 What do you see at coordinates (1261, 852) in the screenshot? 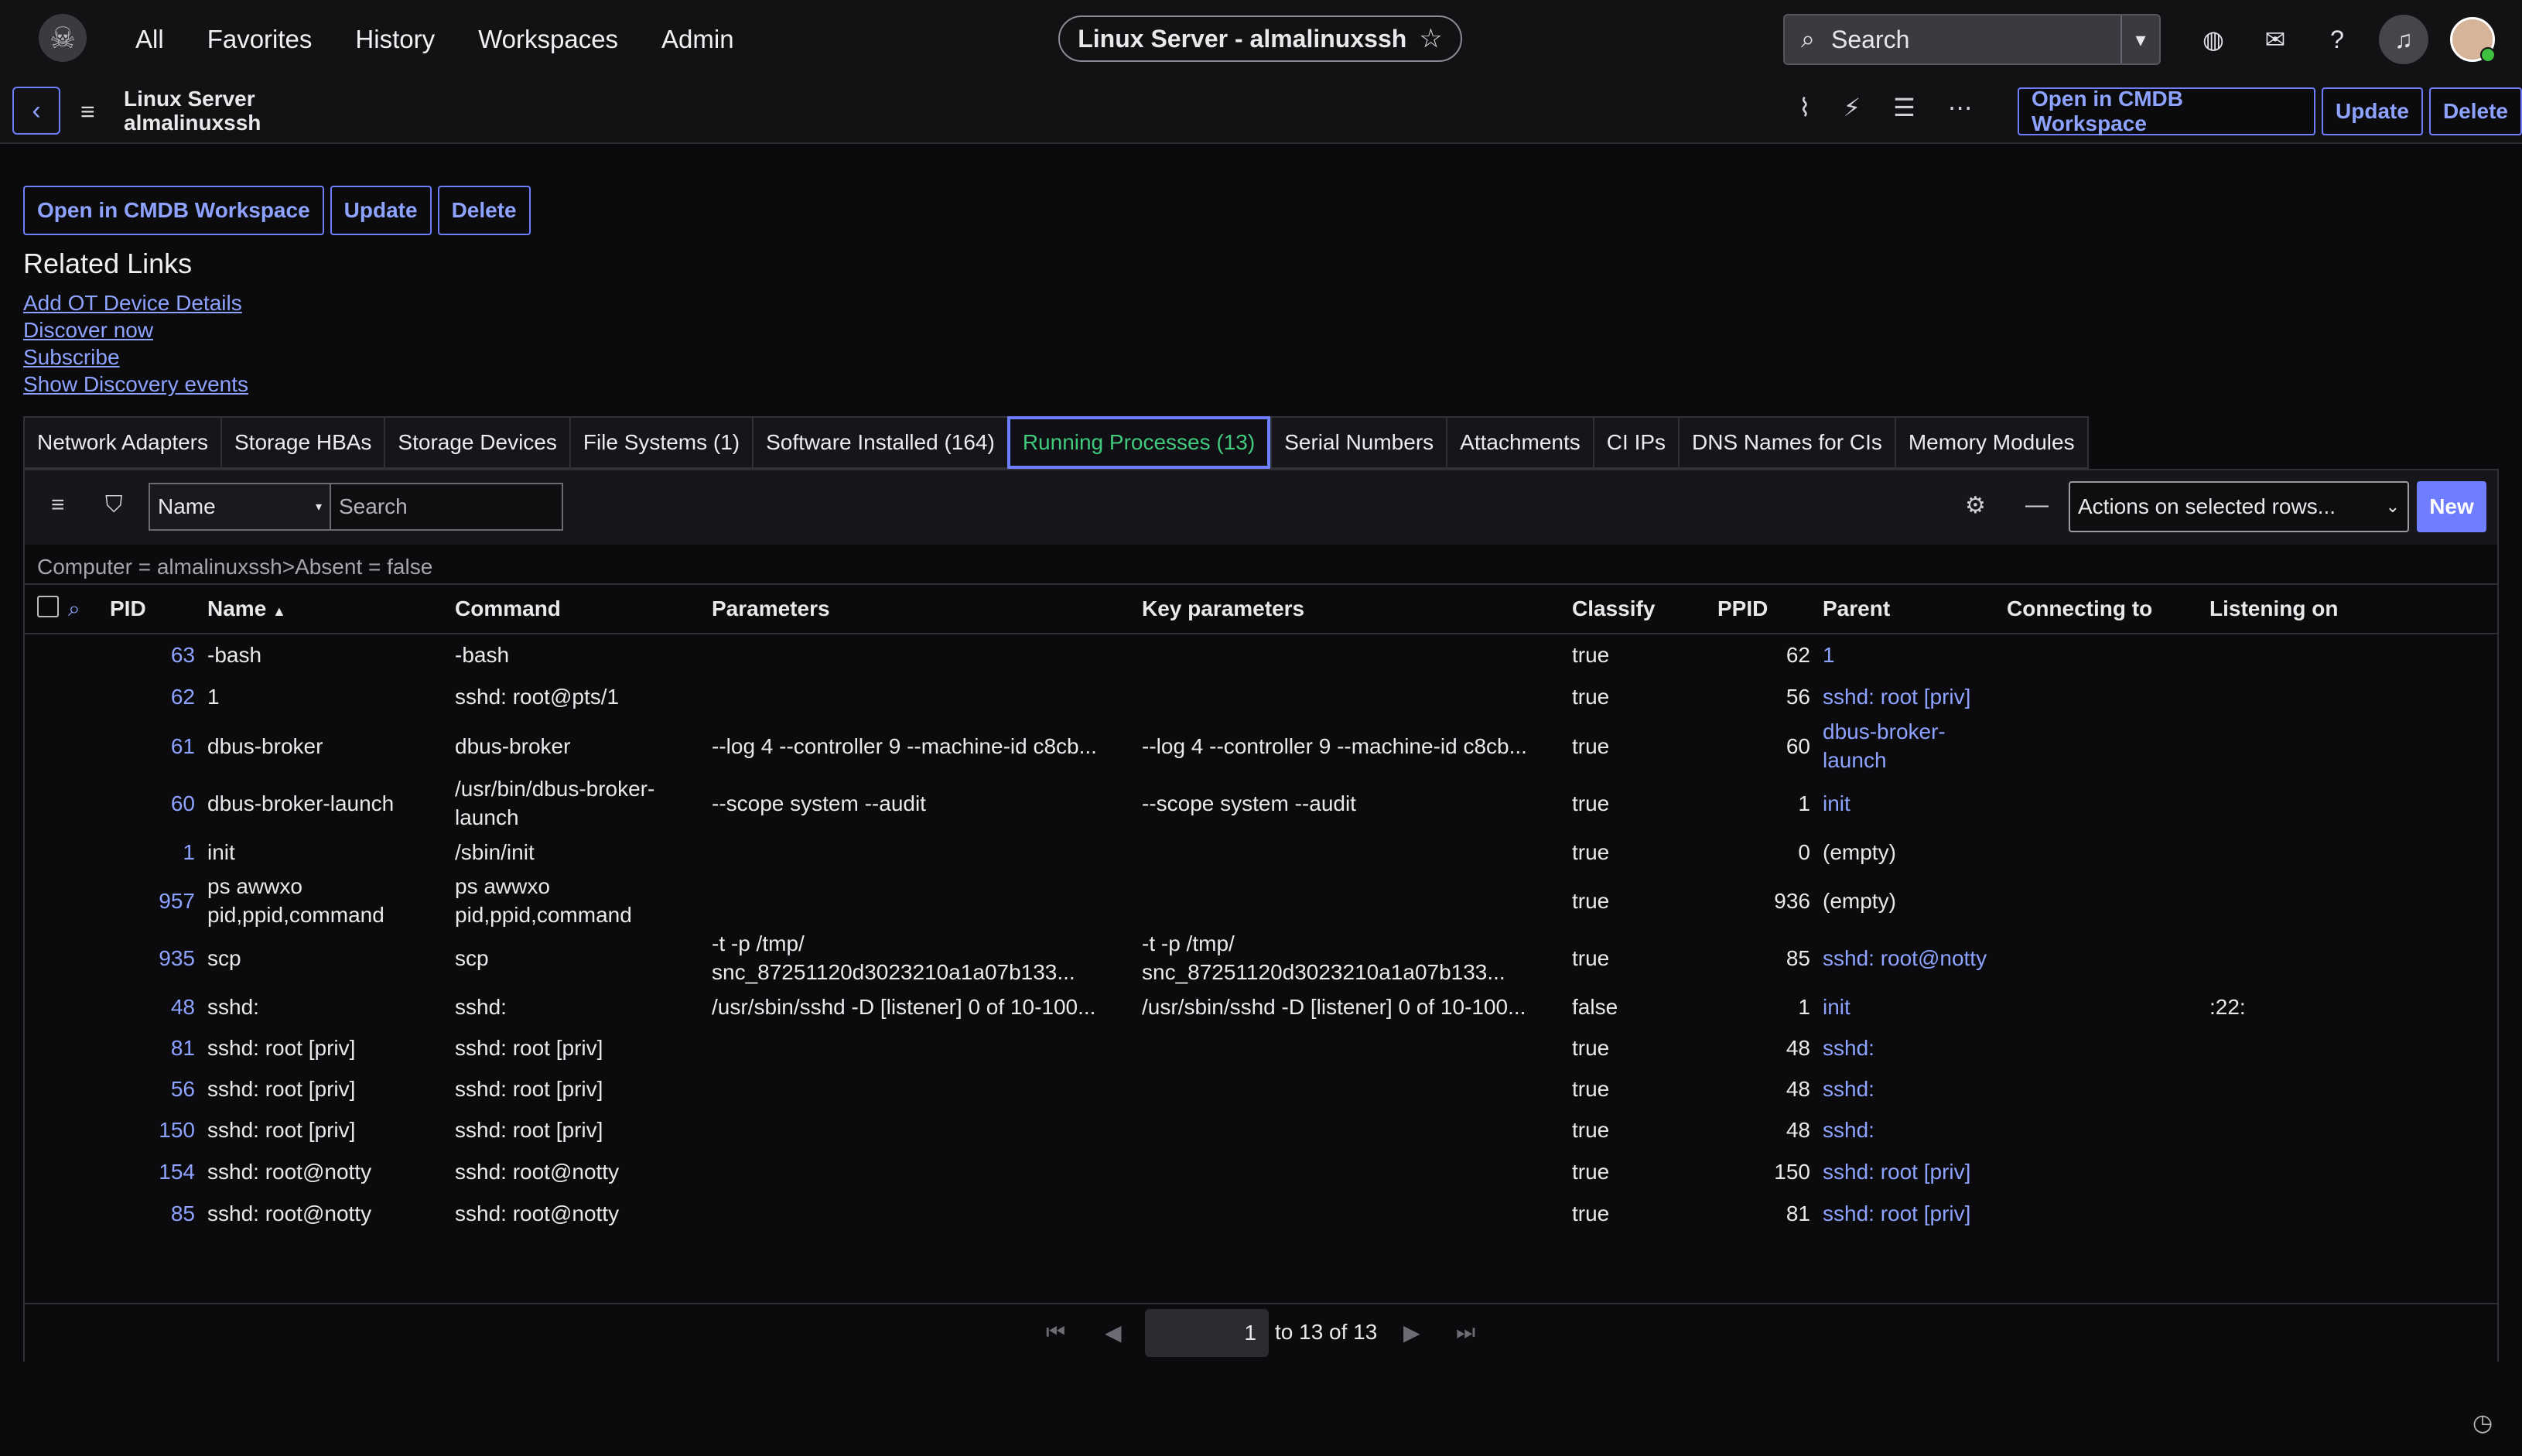
I see `table-row: 1 init/sbin/init true 0 (empty)` at bounding box center [1261, 852].